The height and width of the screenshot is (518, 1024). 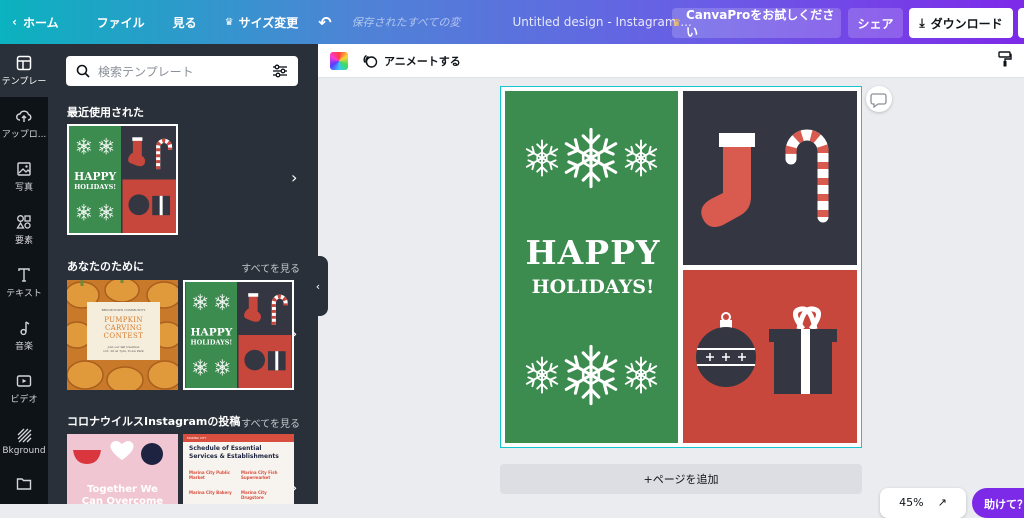 I want to click on together-art, so click(x=118, y=453).